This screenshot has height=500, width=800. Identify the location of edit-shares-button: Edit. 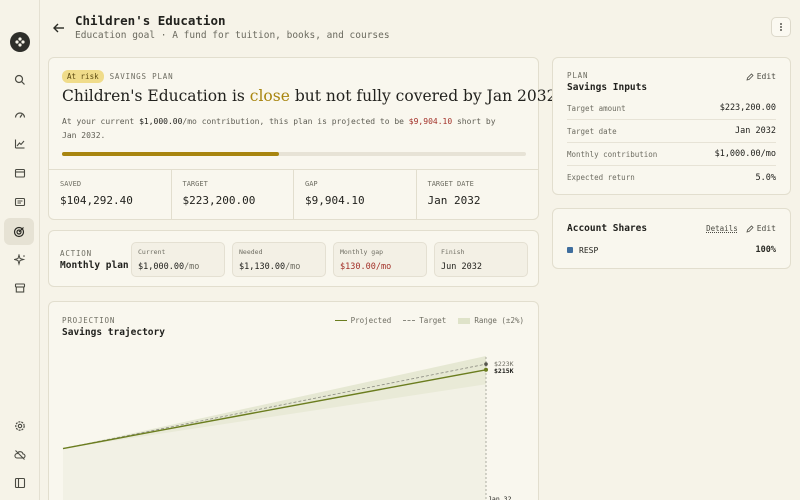
(761, 228).